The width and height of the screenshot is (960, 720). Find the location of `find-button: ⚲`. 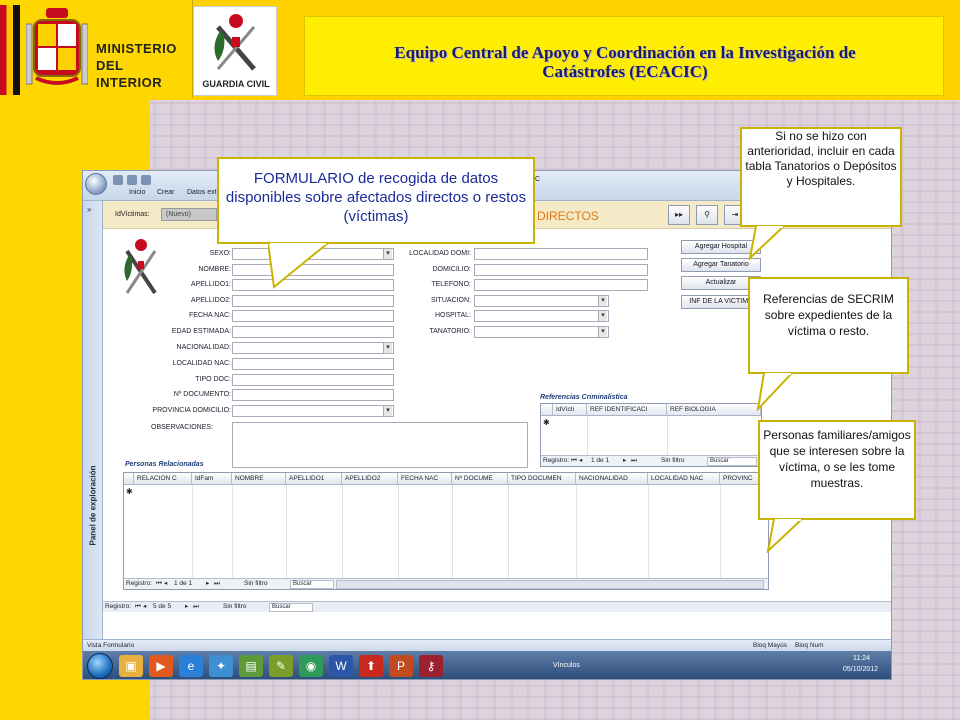

find-button: ⚲ is located at coordinates (707, 215).